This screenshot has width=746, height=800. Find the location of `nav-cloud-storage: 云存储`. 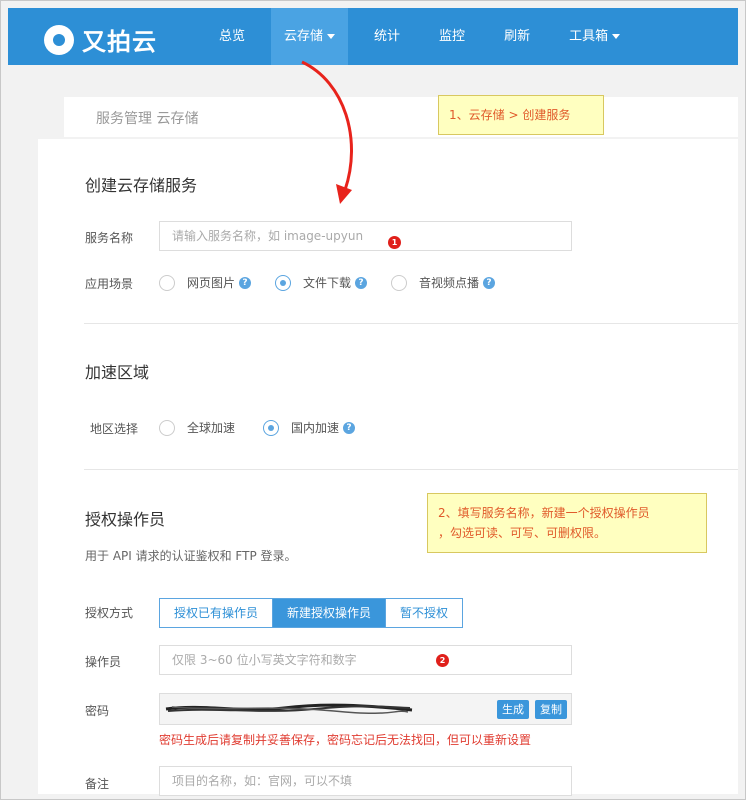

nav-cloud-storage: 云存储 is located at coordinates (310, 36).